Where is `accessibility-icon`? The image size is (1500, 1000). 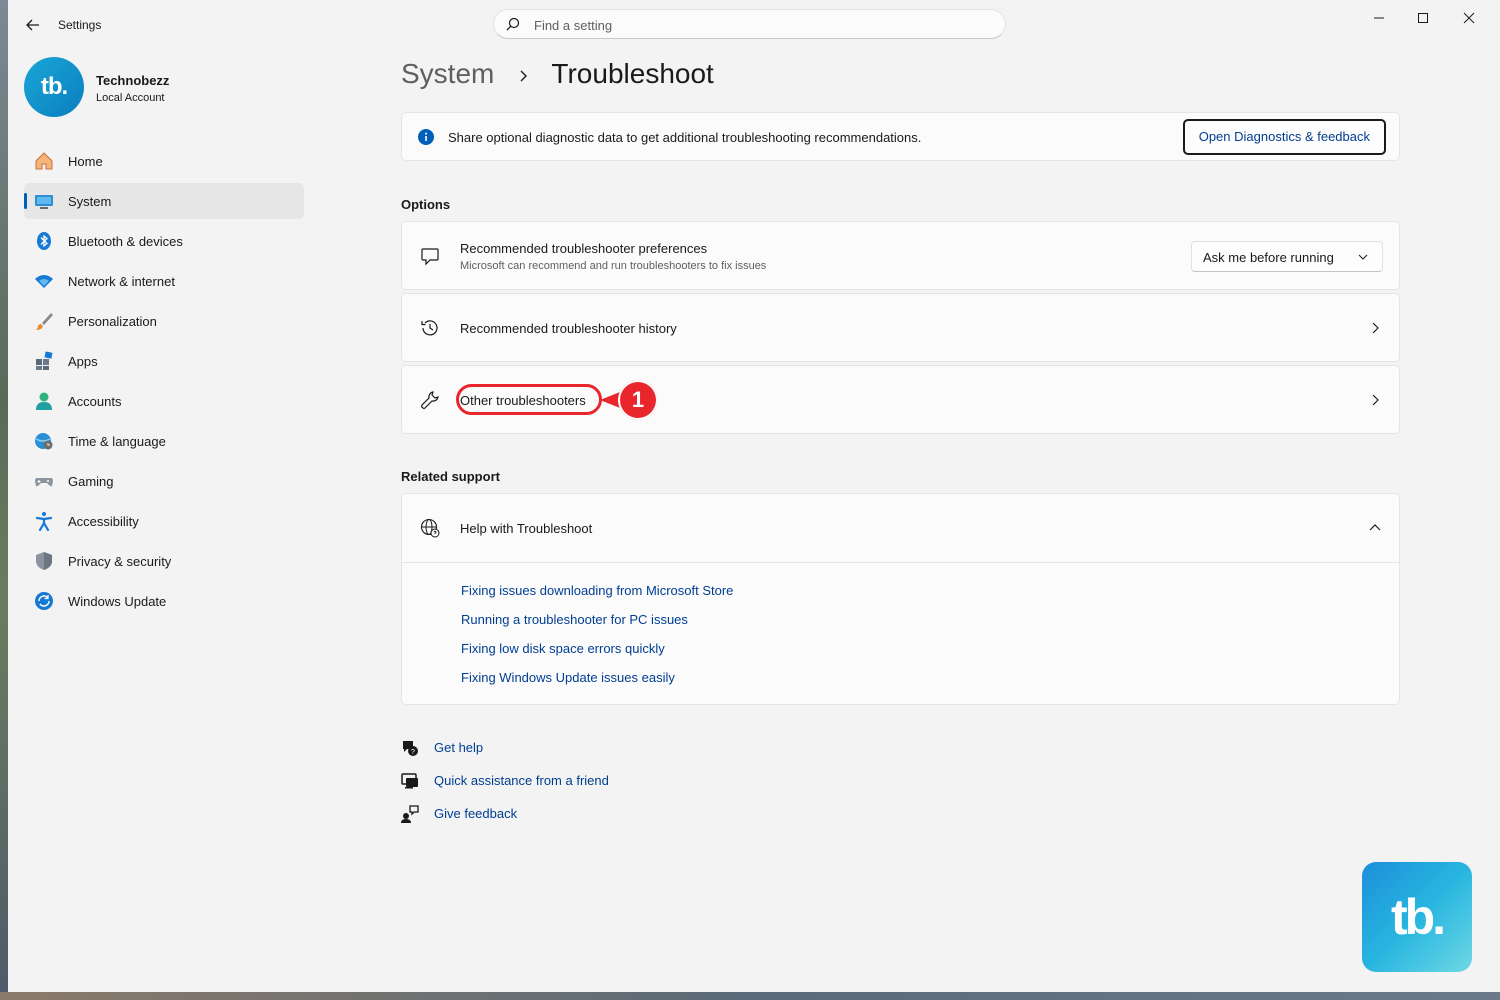
accessibility-icon is located at coordinates (44, 521).